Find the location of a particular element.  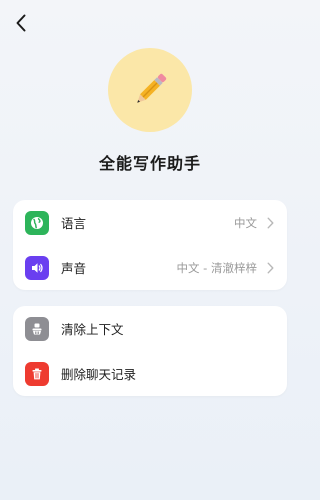

voice-value: 中文 - 清澈梓梓 is located at coordinates (216, 267).